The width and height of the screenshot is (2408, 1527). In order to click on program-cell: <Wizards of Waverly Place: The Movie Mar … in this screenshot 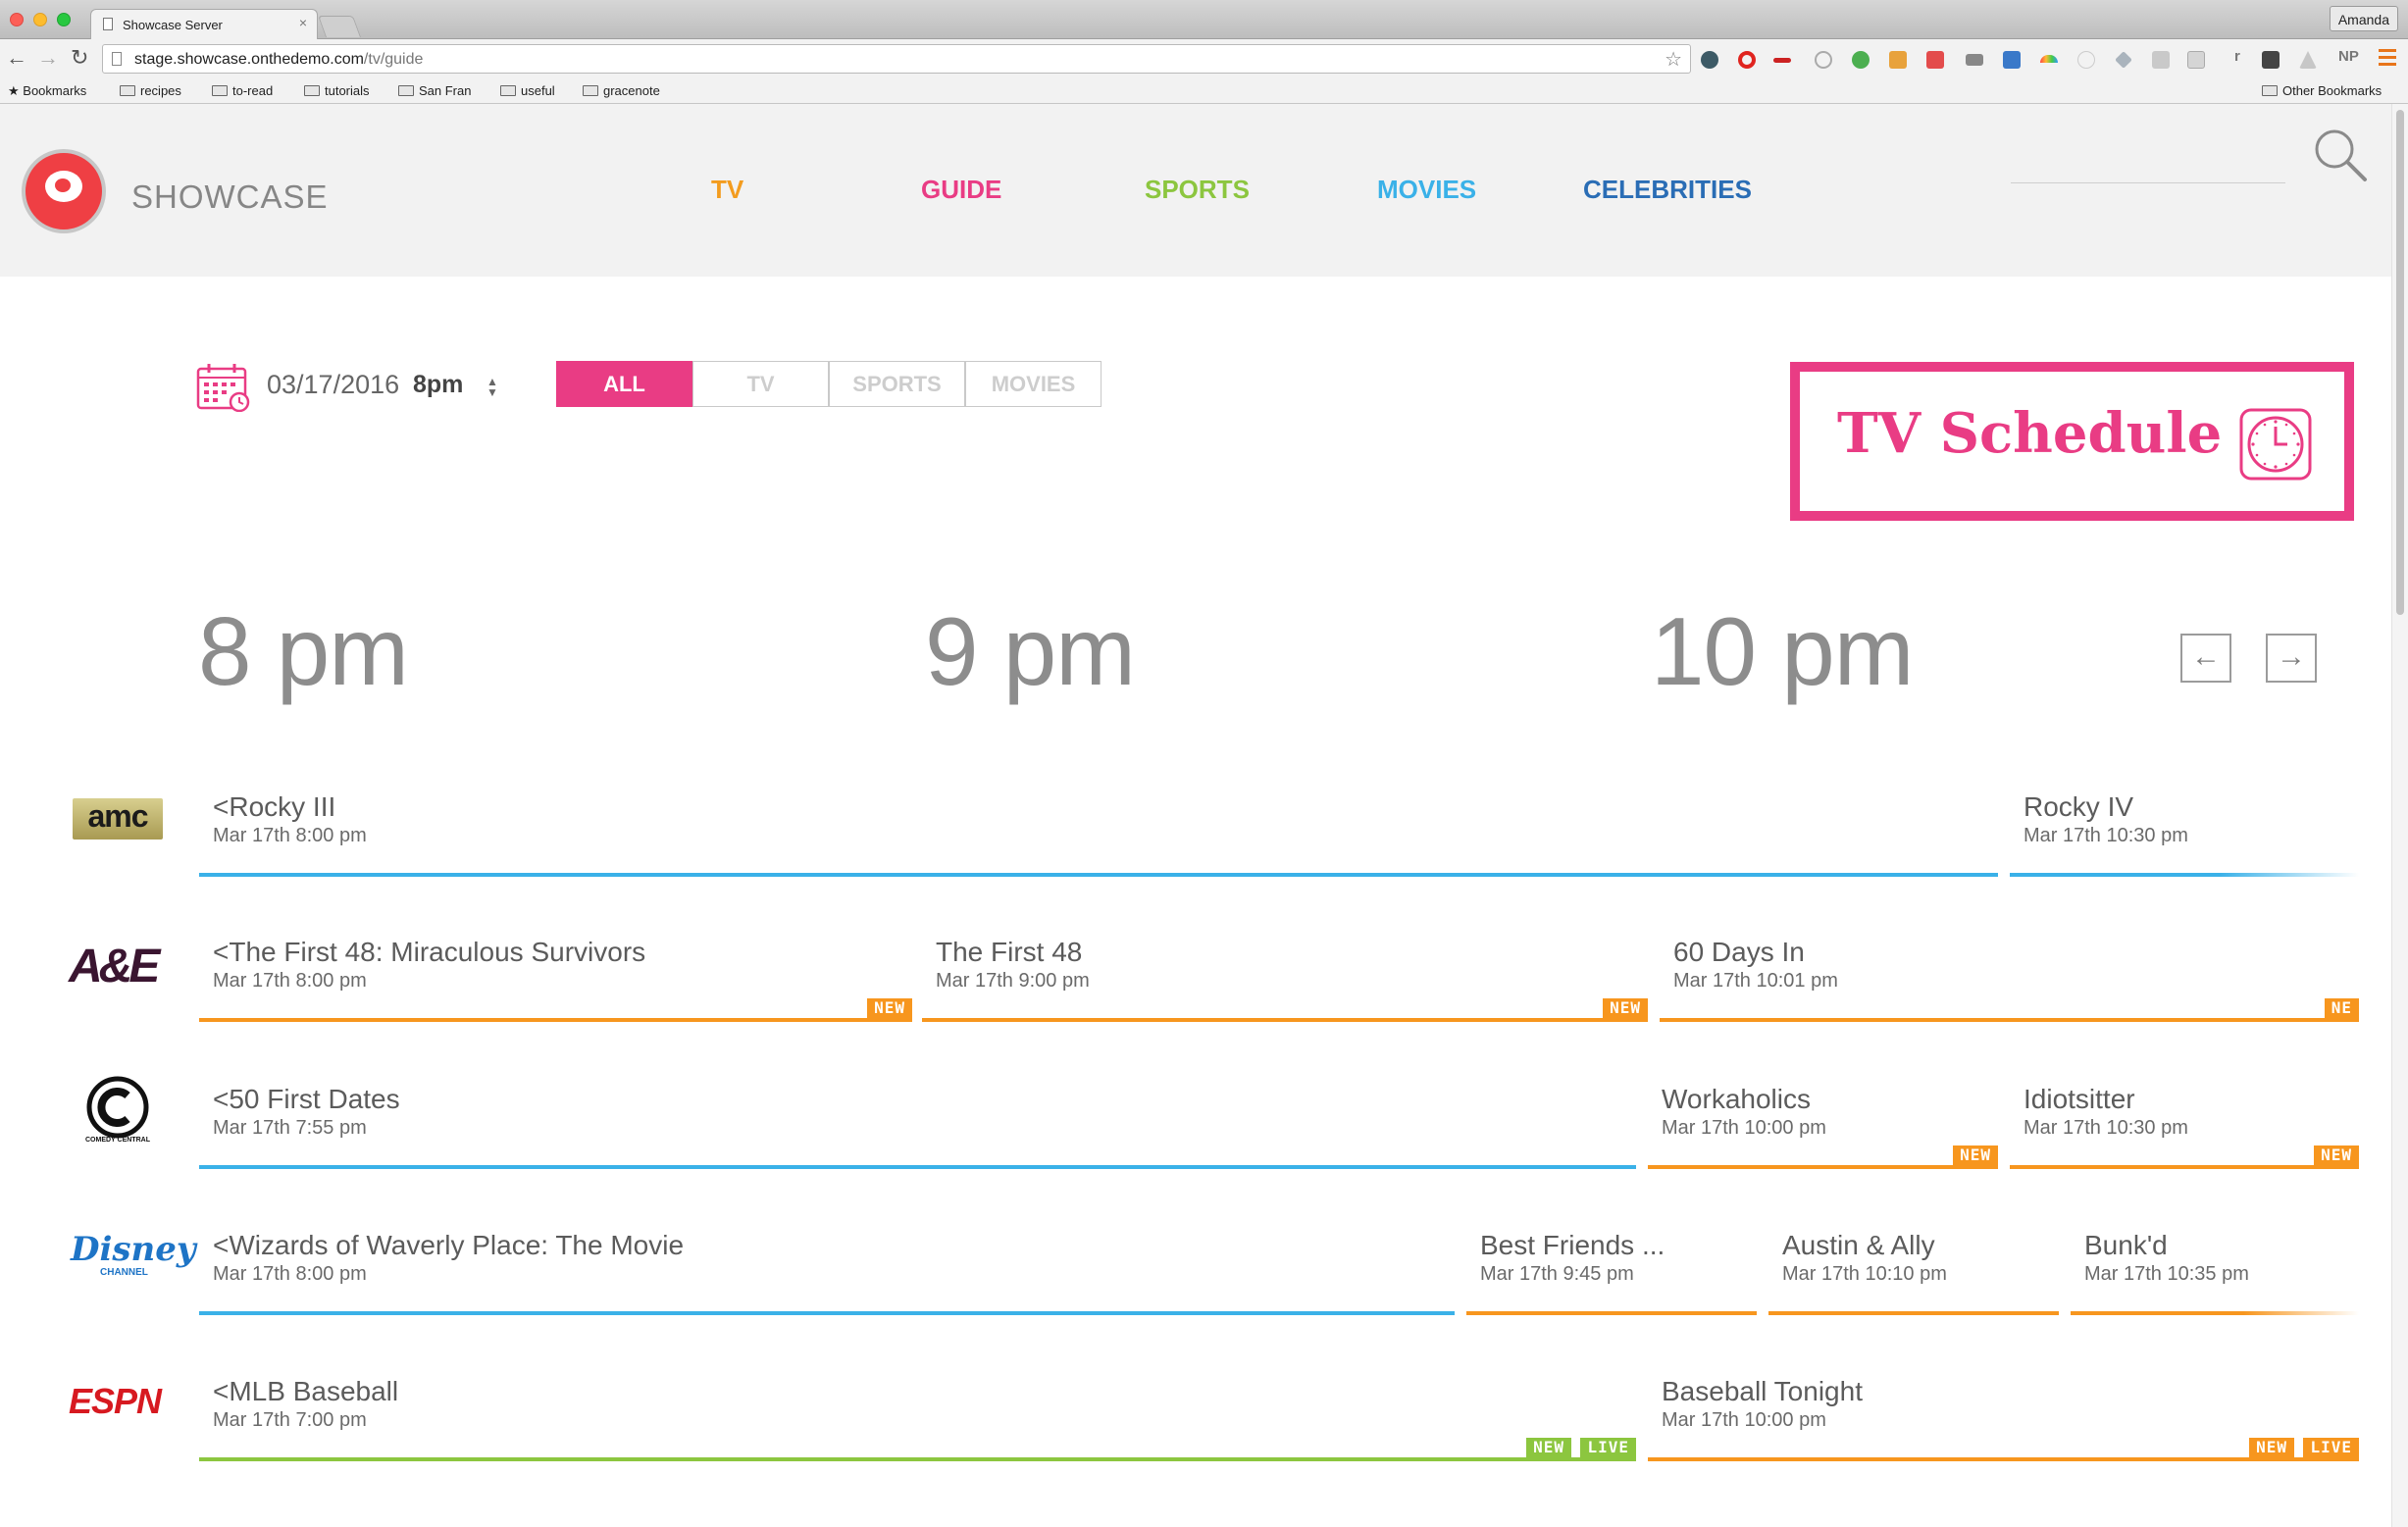, I will do `click(827, 1272)`.